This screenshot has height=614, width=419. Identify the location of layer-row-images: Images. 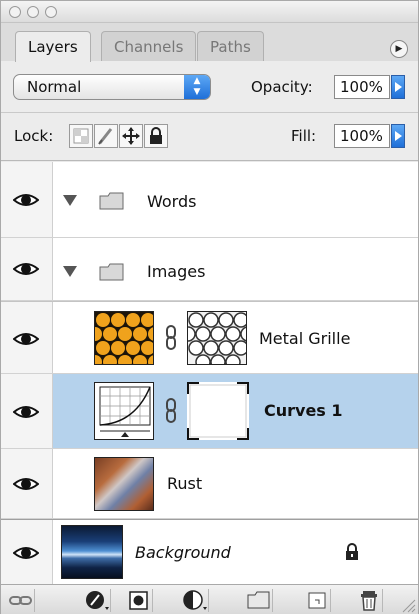
(209, 269).